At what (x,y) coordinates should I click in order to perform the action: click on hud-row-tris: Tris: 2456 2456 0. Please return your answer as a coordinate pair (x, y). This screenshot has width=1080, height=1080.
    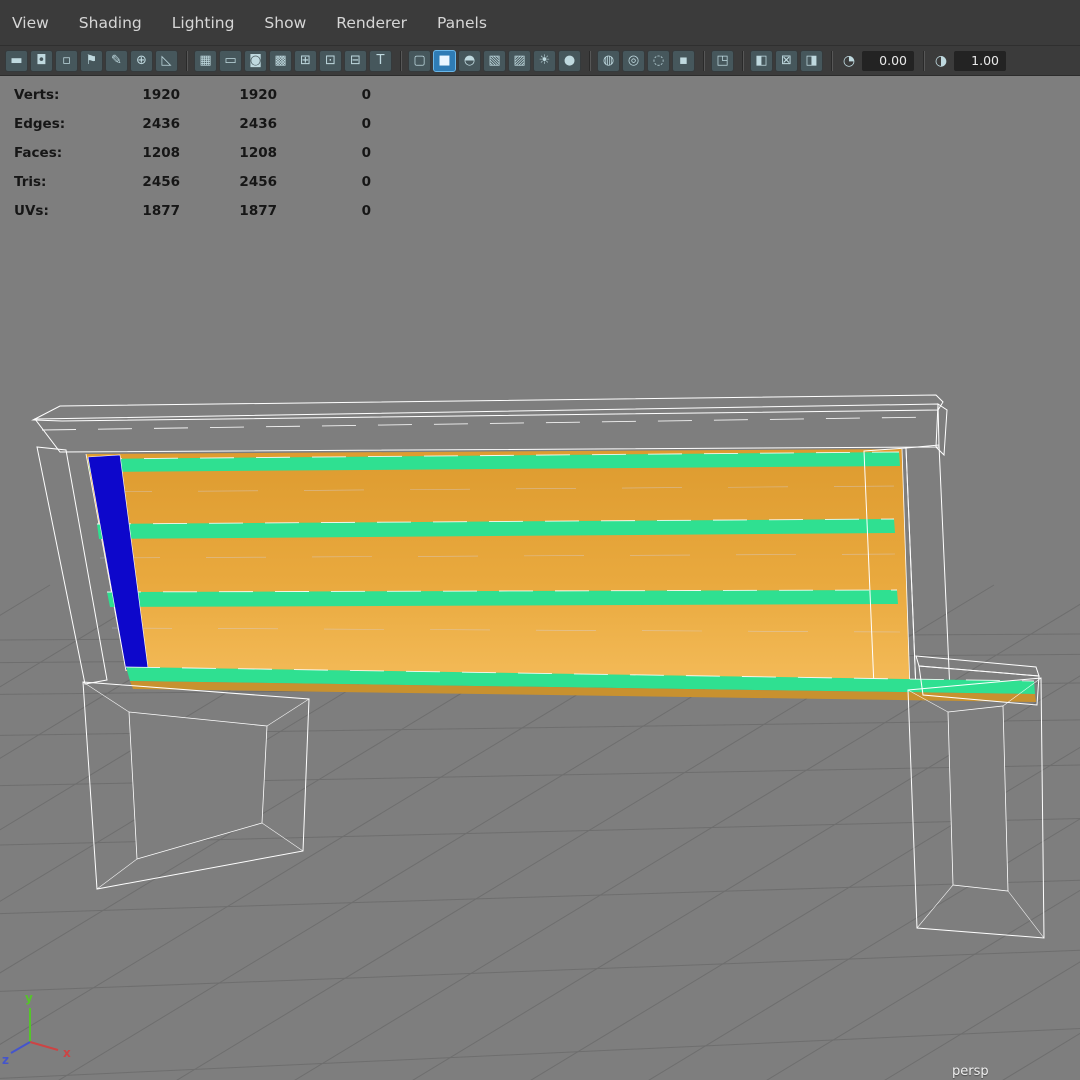
    Looking at the image, I should click on (192, 181).